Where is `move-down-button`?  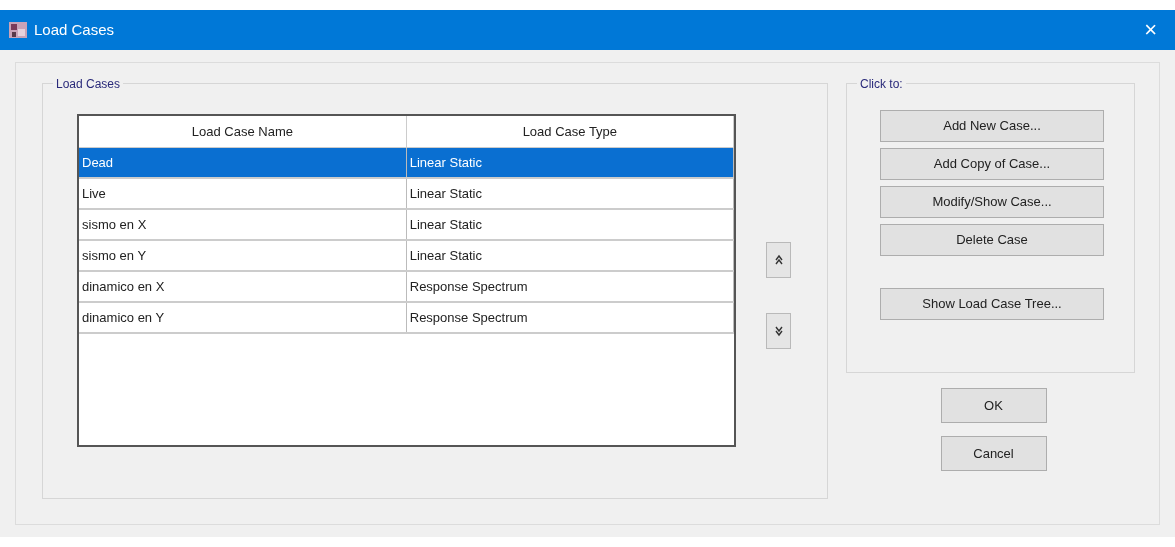
move-down-button is located at coordinates (778, 331).